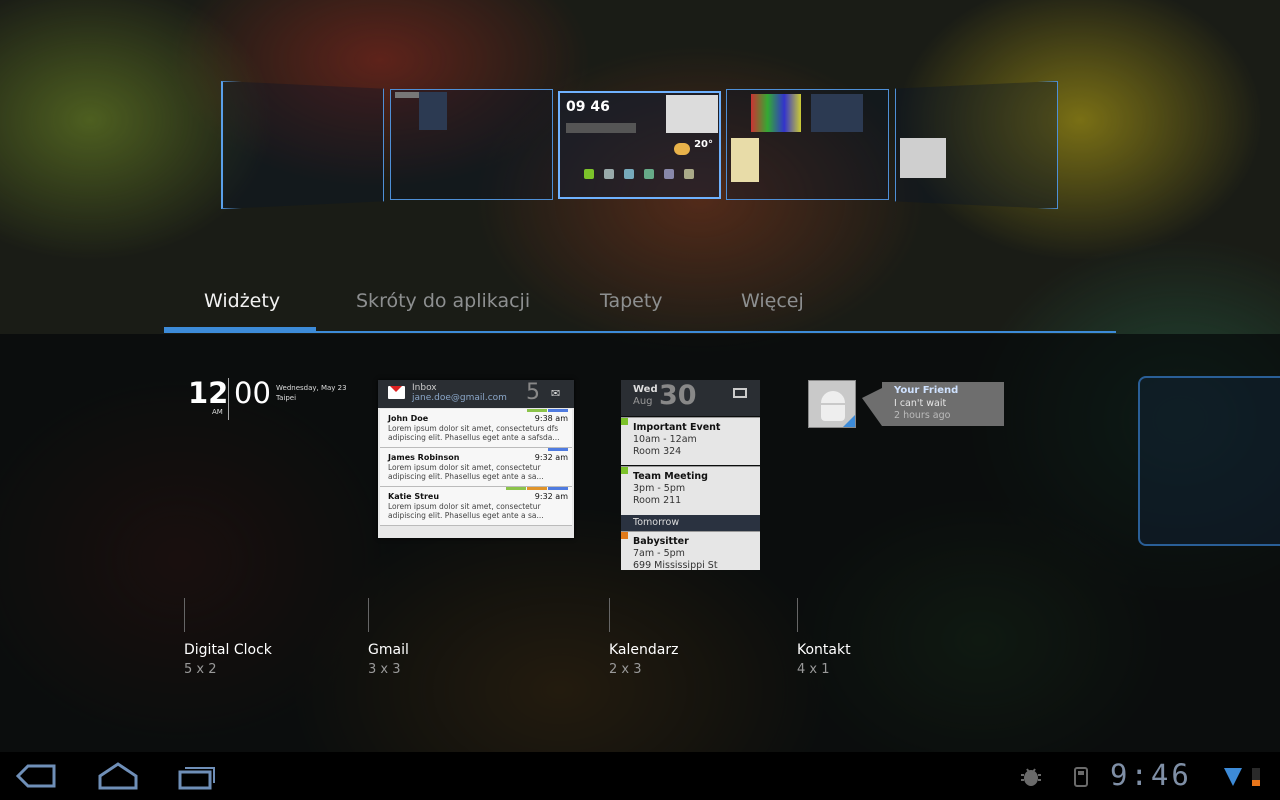 The image size is (1280, 800). Describe the element at coordinates (443, 306) in the screenshot. I see `tab-app-shortcuts: Skróty do aplikacji` at that location.